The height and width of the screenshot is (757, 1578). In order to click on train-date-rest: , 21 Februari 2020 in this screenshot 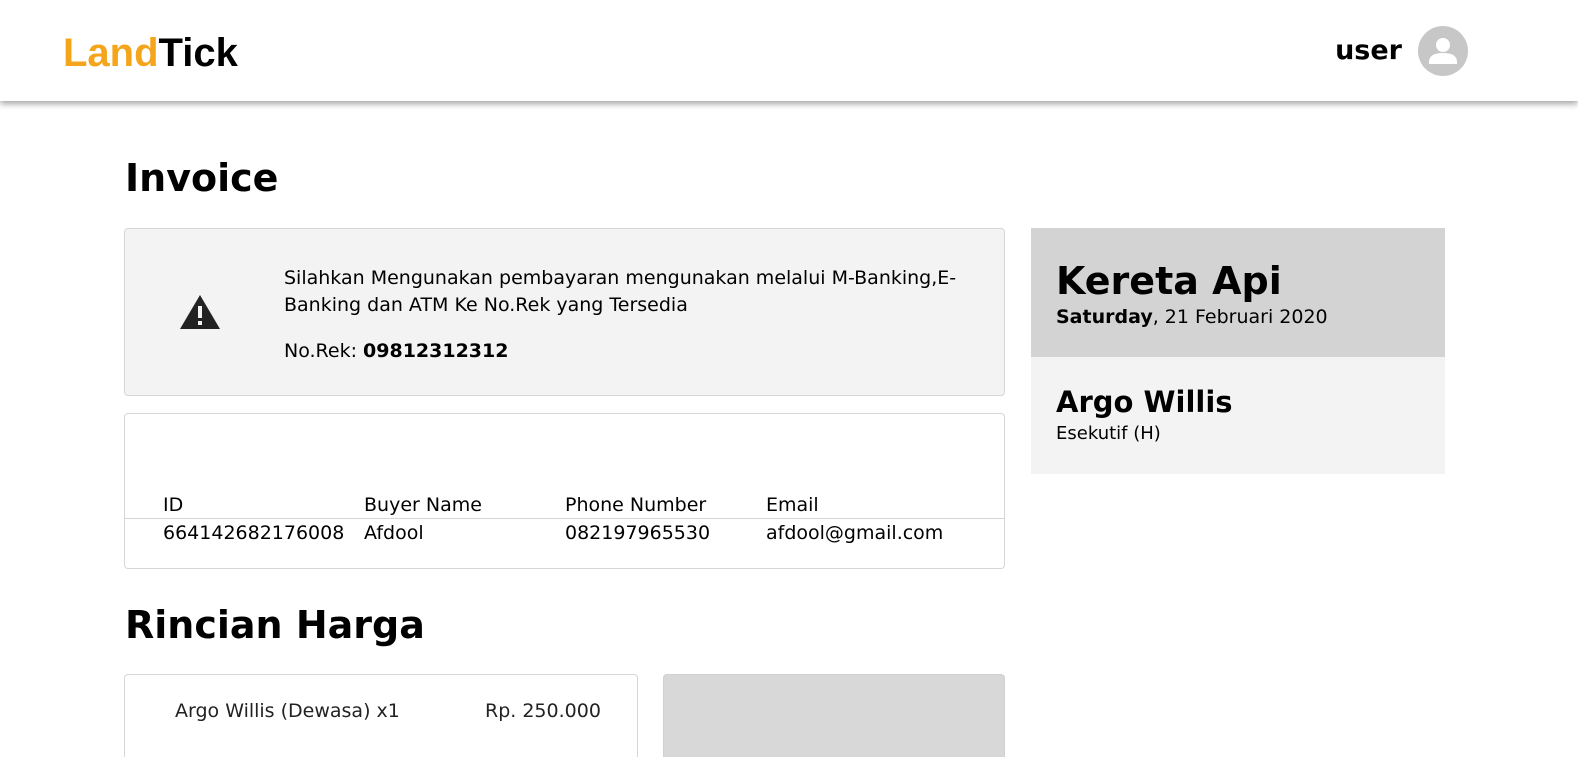, I will do `click(1240, 317)`.